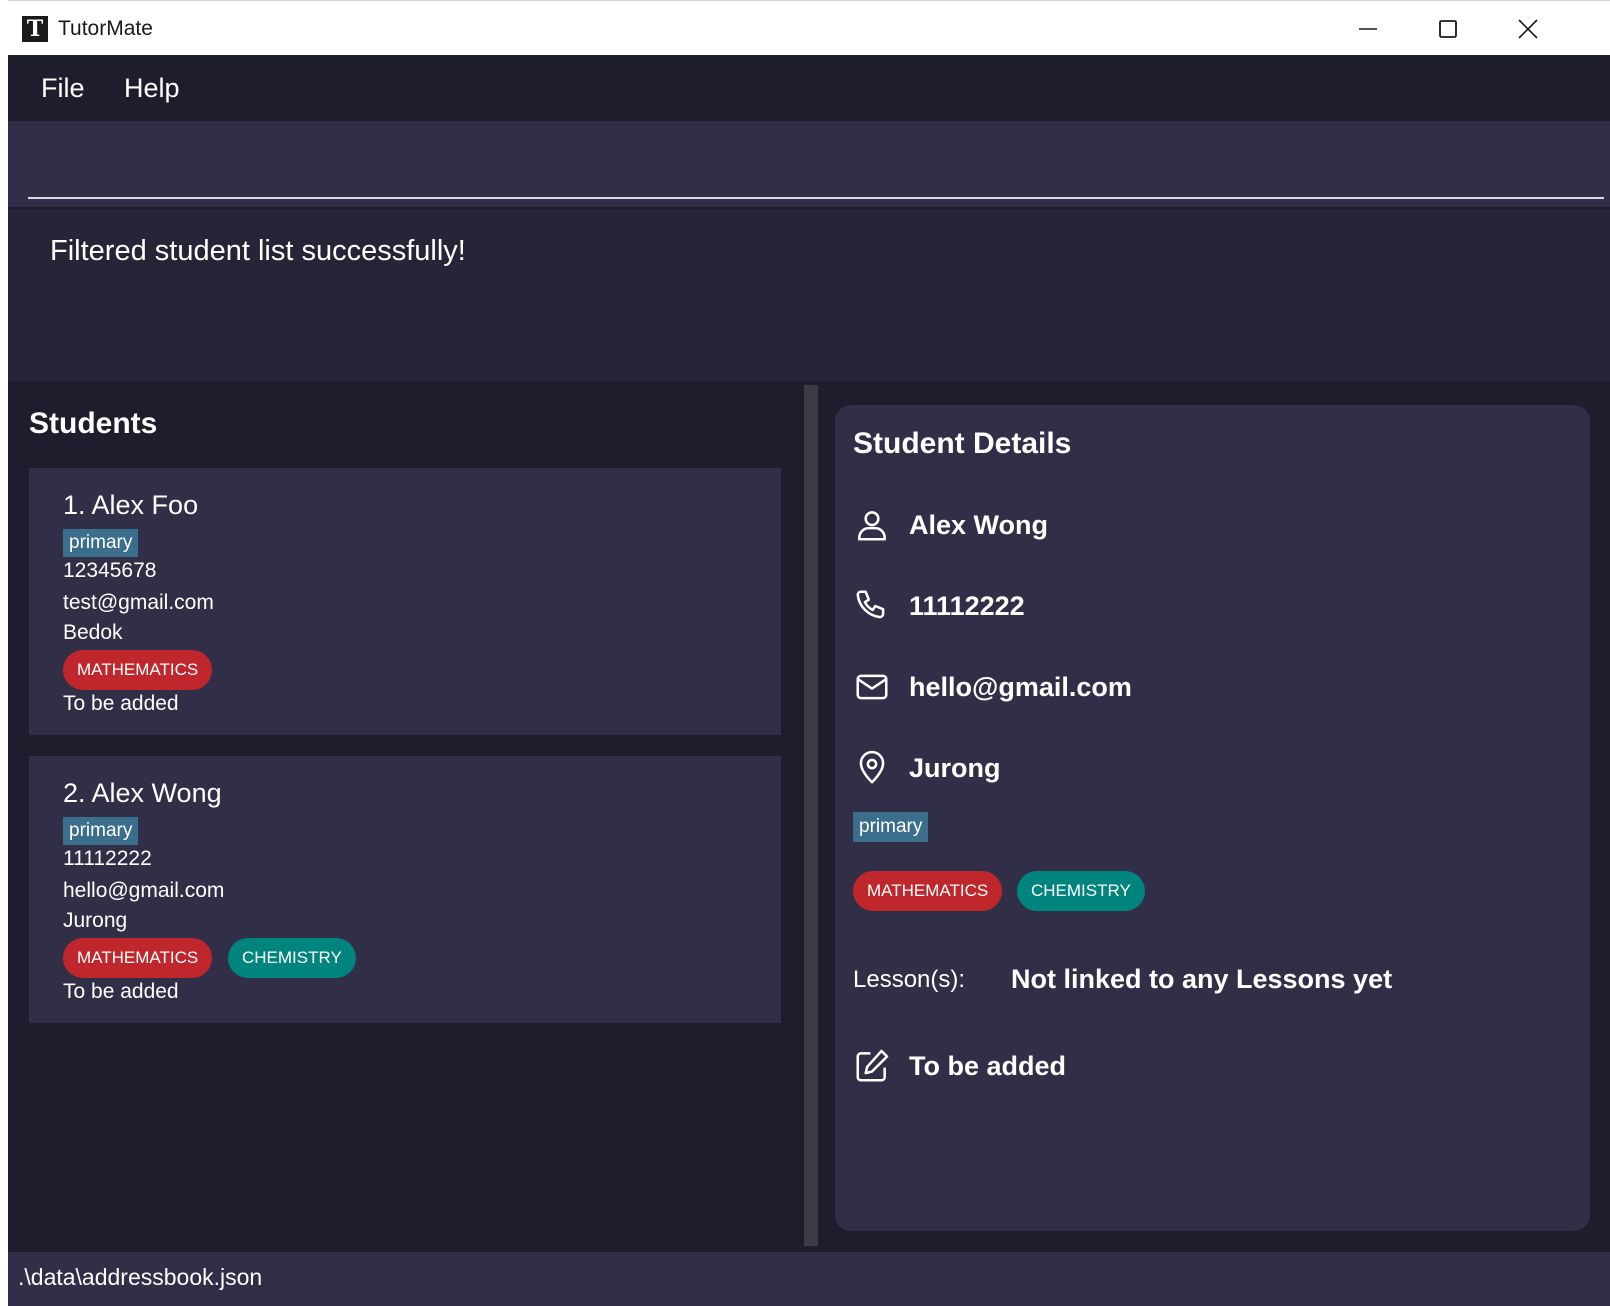 The height and width of the screenshot is (1306, 1610). I want to click on student-list-title: Students, so click(93, 423).